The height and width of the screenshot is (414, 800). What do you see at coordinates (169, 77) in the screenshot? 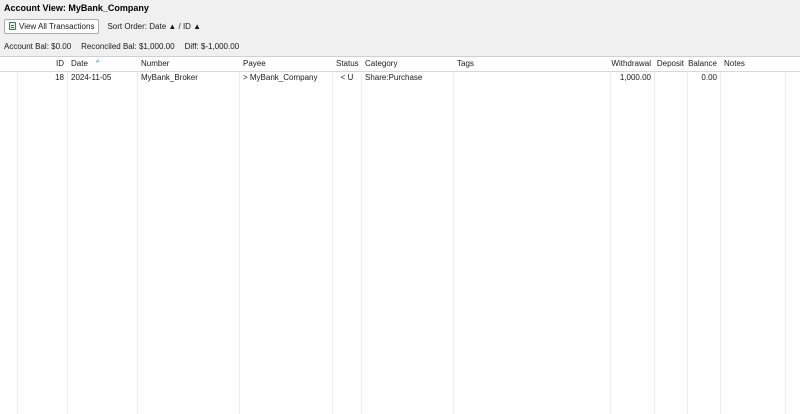
I see `cell-number: MyBank_Broker` at bounding box center [169, 77].